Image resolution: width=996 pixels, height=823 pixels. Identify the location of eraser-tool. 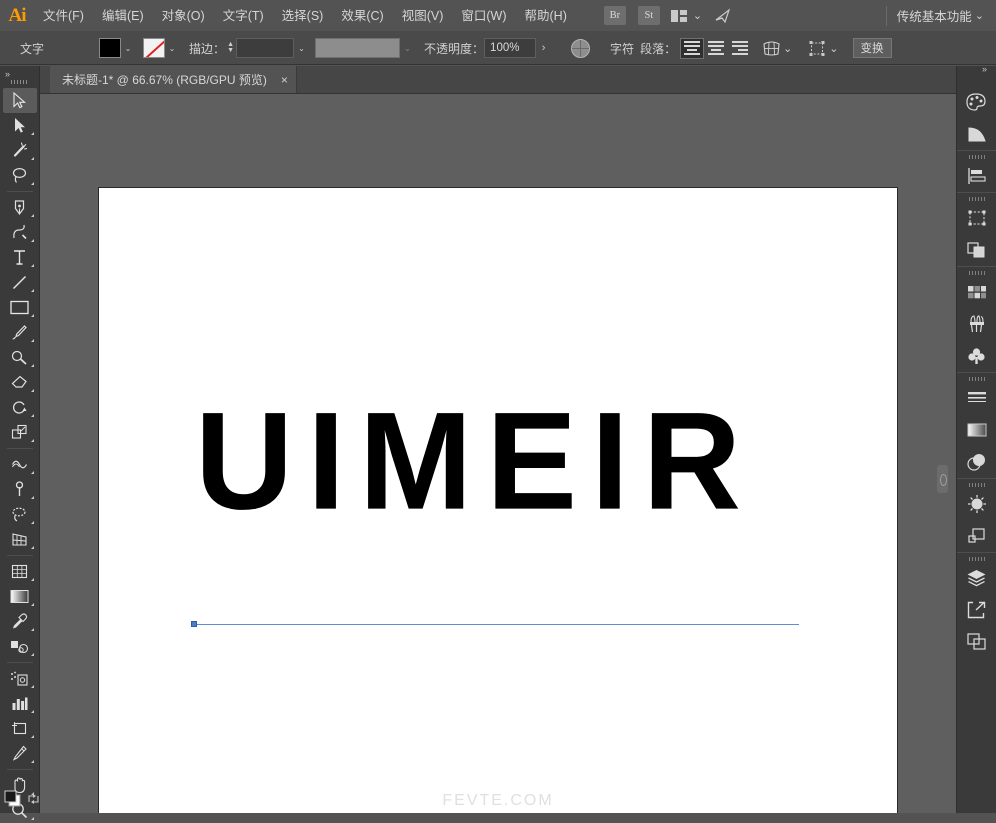
(20, 382).